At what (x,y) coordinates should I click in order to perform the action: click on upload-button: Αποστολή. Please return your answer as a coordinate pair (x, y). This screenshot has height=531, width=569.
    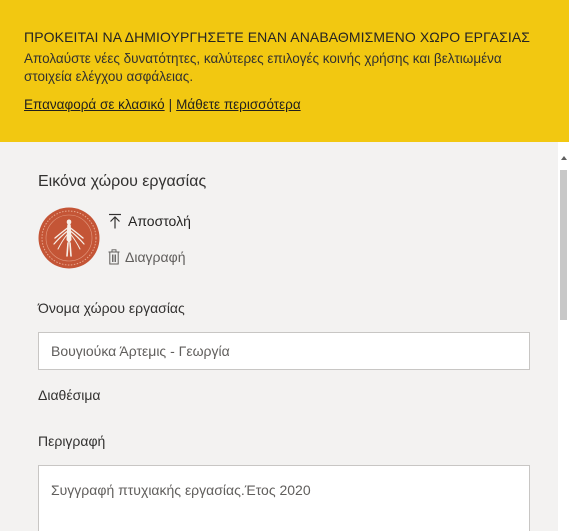
    Looking at the image, I should click on (149, 221).